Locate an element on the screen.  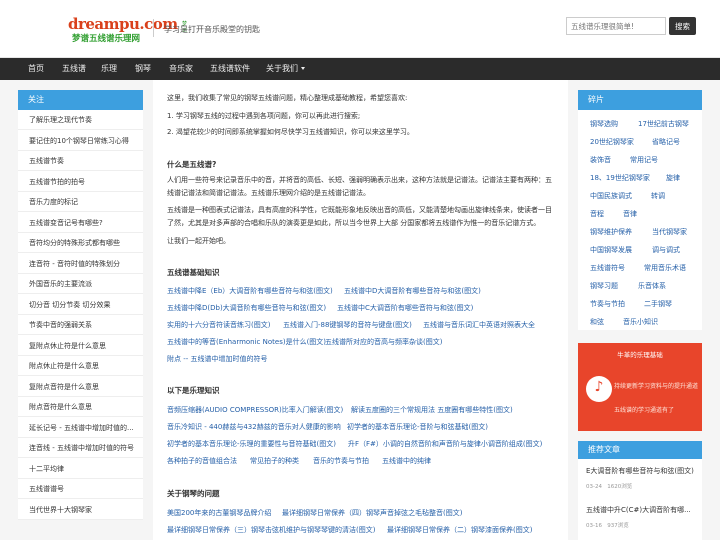
tag-link: 20世纪钢琴家 is located at coordinates (612, 142).